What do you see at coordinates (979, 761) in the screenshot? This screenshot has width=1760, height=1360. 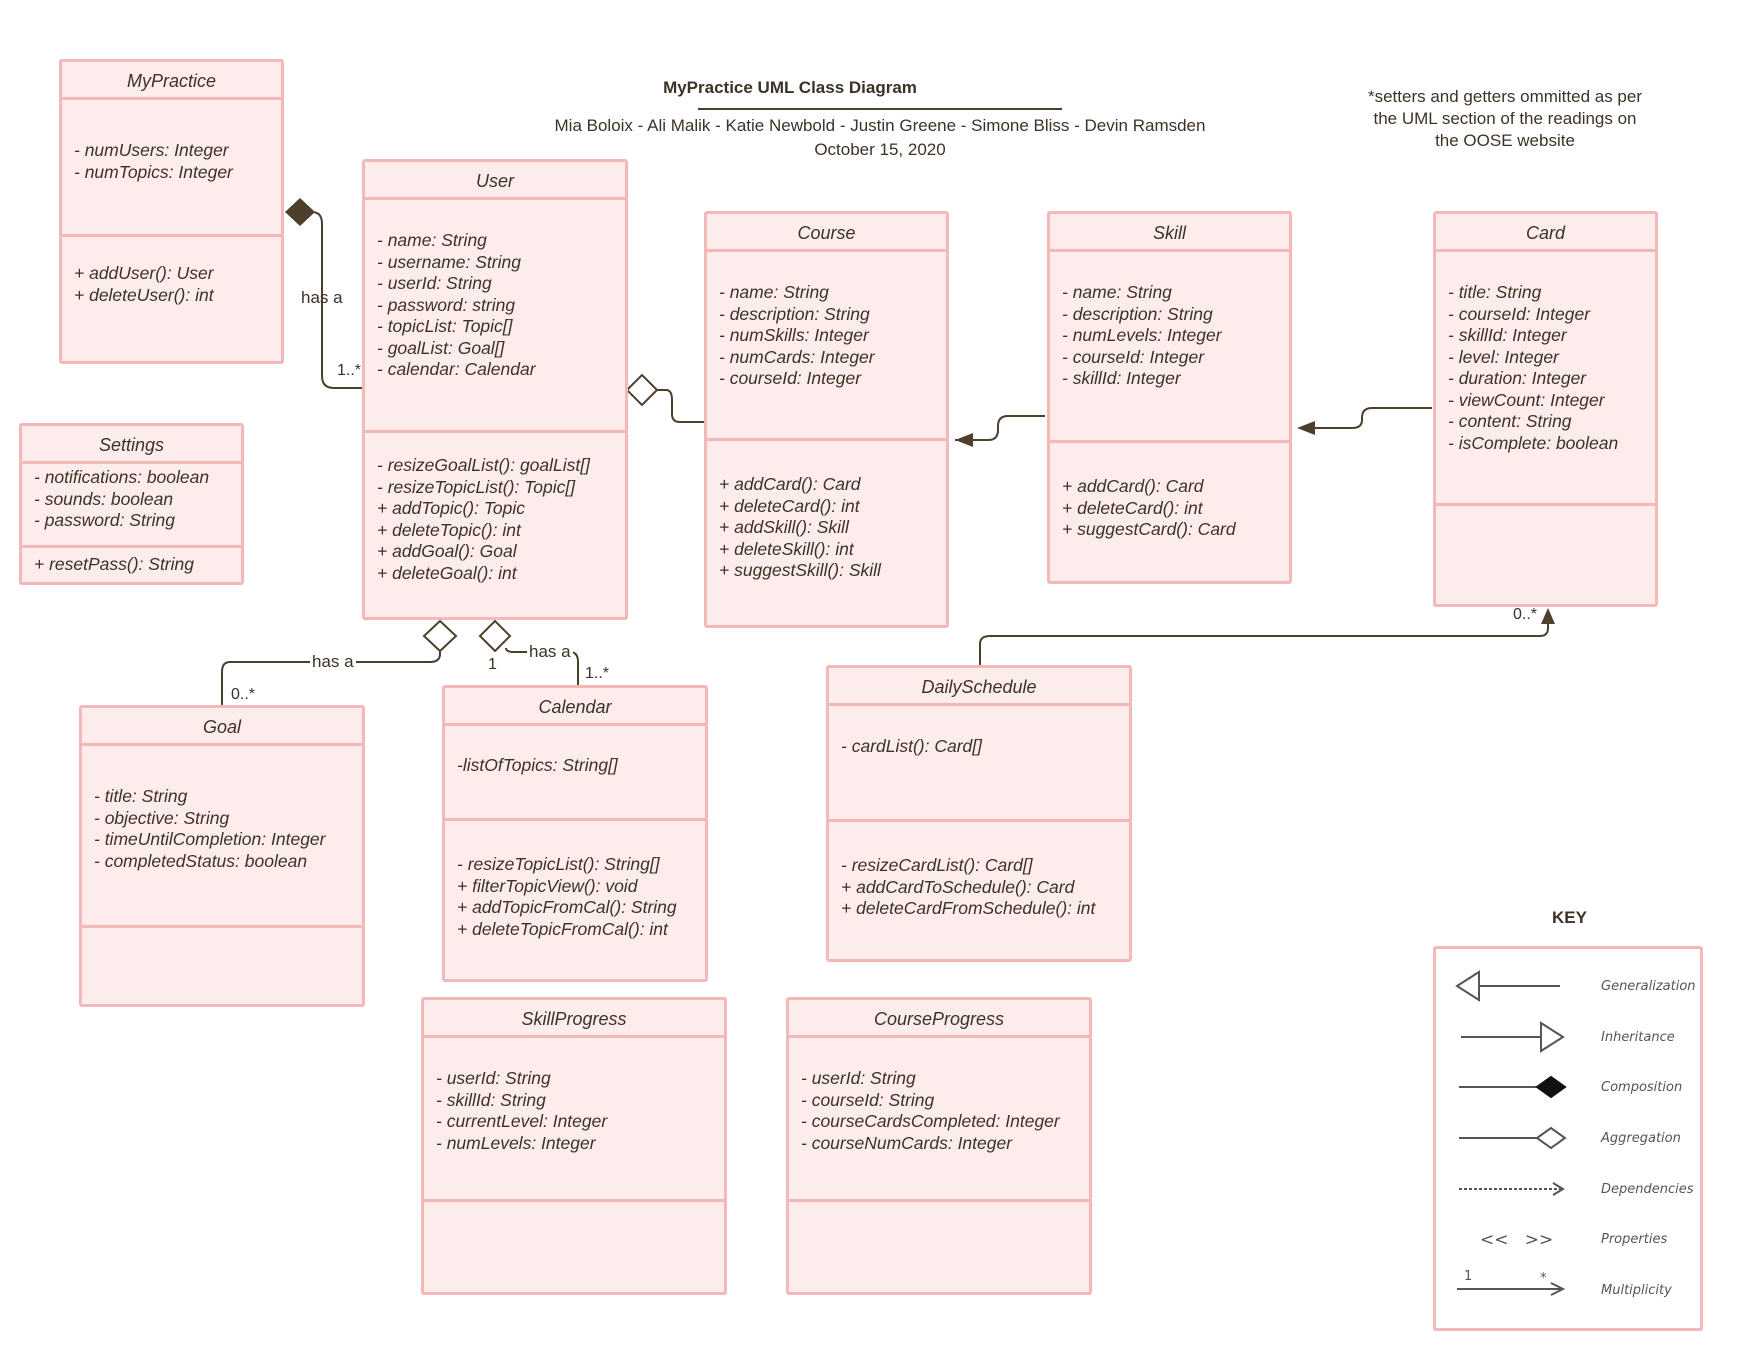 I see `attributes-section: - cardList(): Card[]` at bounding box center [979, 761].